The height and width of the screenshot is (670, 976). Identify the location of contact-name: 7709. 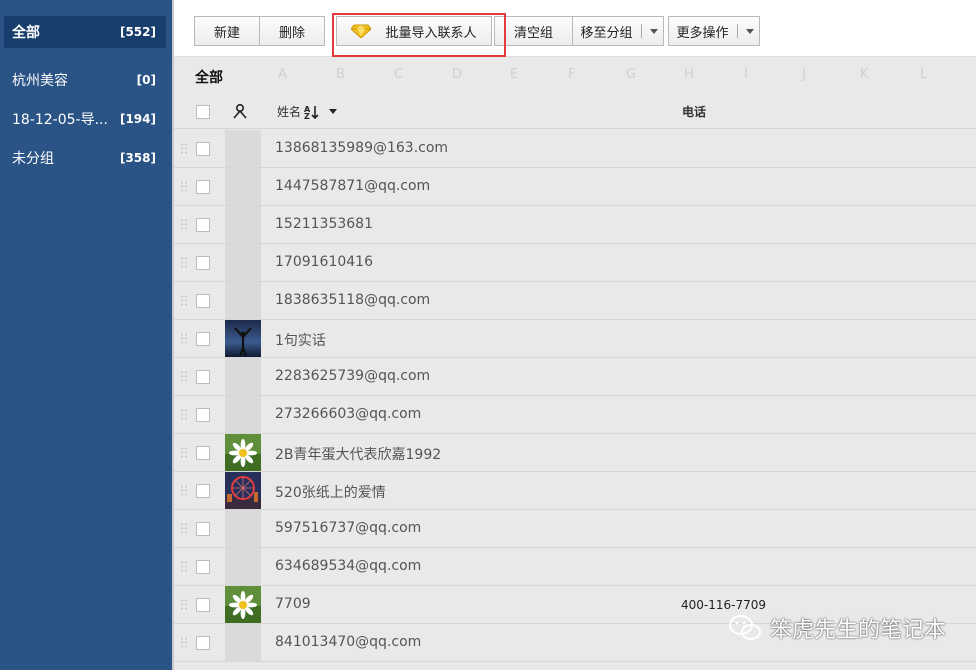
(293, 604).